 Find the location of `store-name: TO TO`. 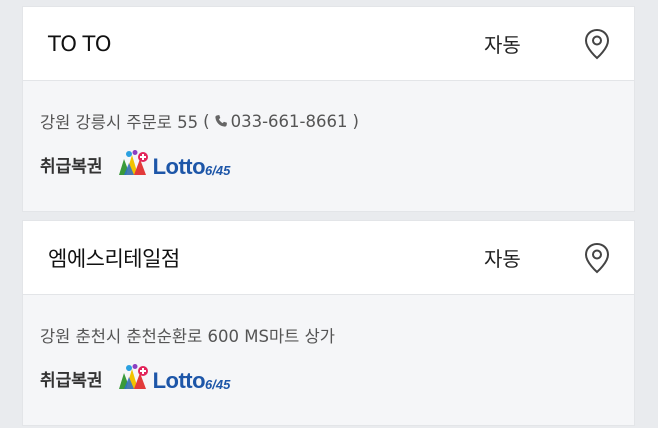

store-name: TO TO is located at coordinates (79, 43).